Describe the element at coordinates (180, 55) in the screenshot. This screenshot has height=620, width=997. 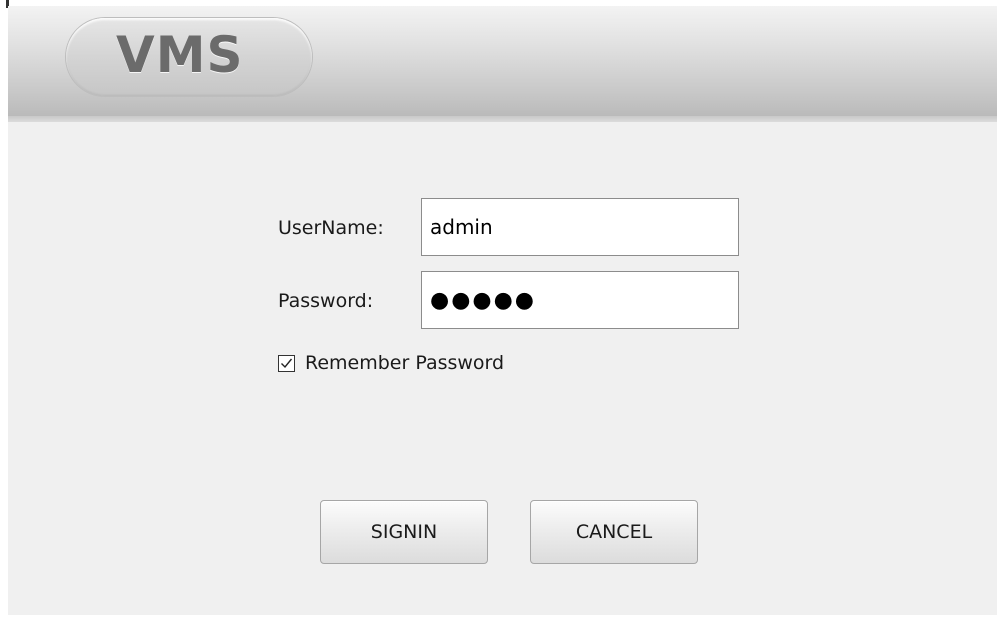
I see `app-logo-text: VMS` at that location.